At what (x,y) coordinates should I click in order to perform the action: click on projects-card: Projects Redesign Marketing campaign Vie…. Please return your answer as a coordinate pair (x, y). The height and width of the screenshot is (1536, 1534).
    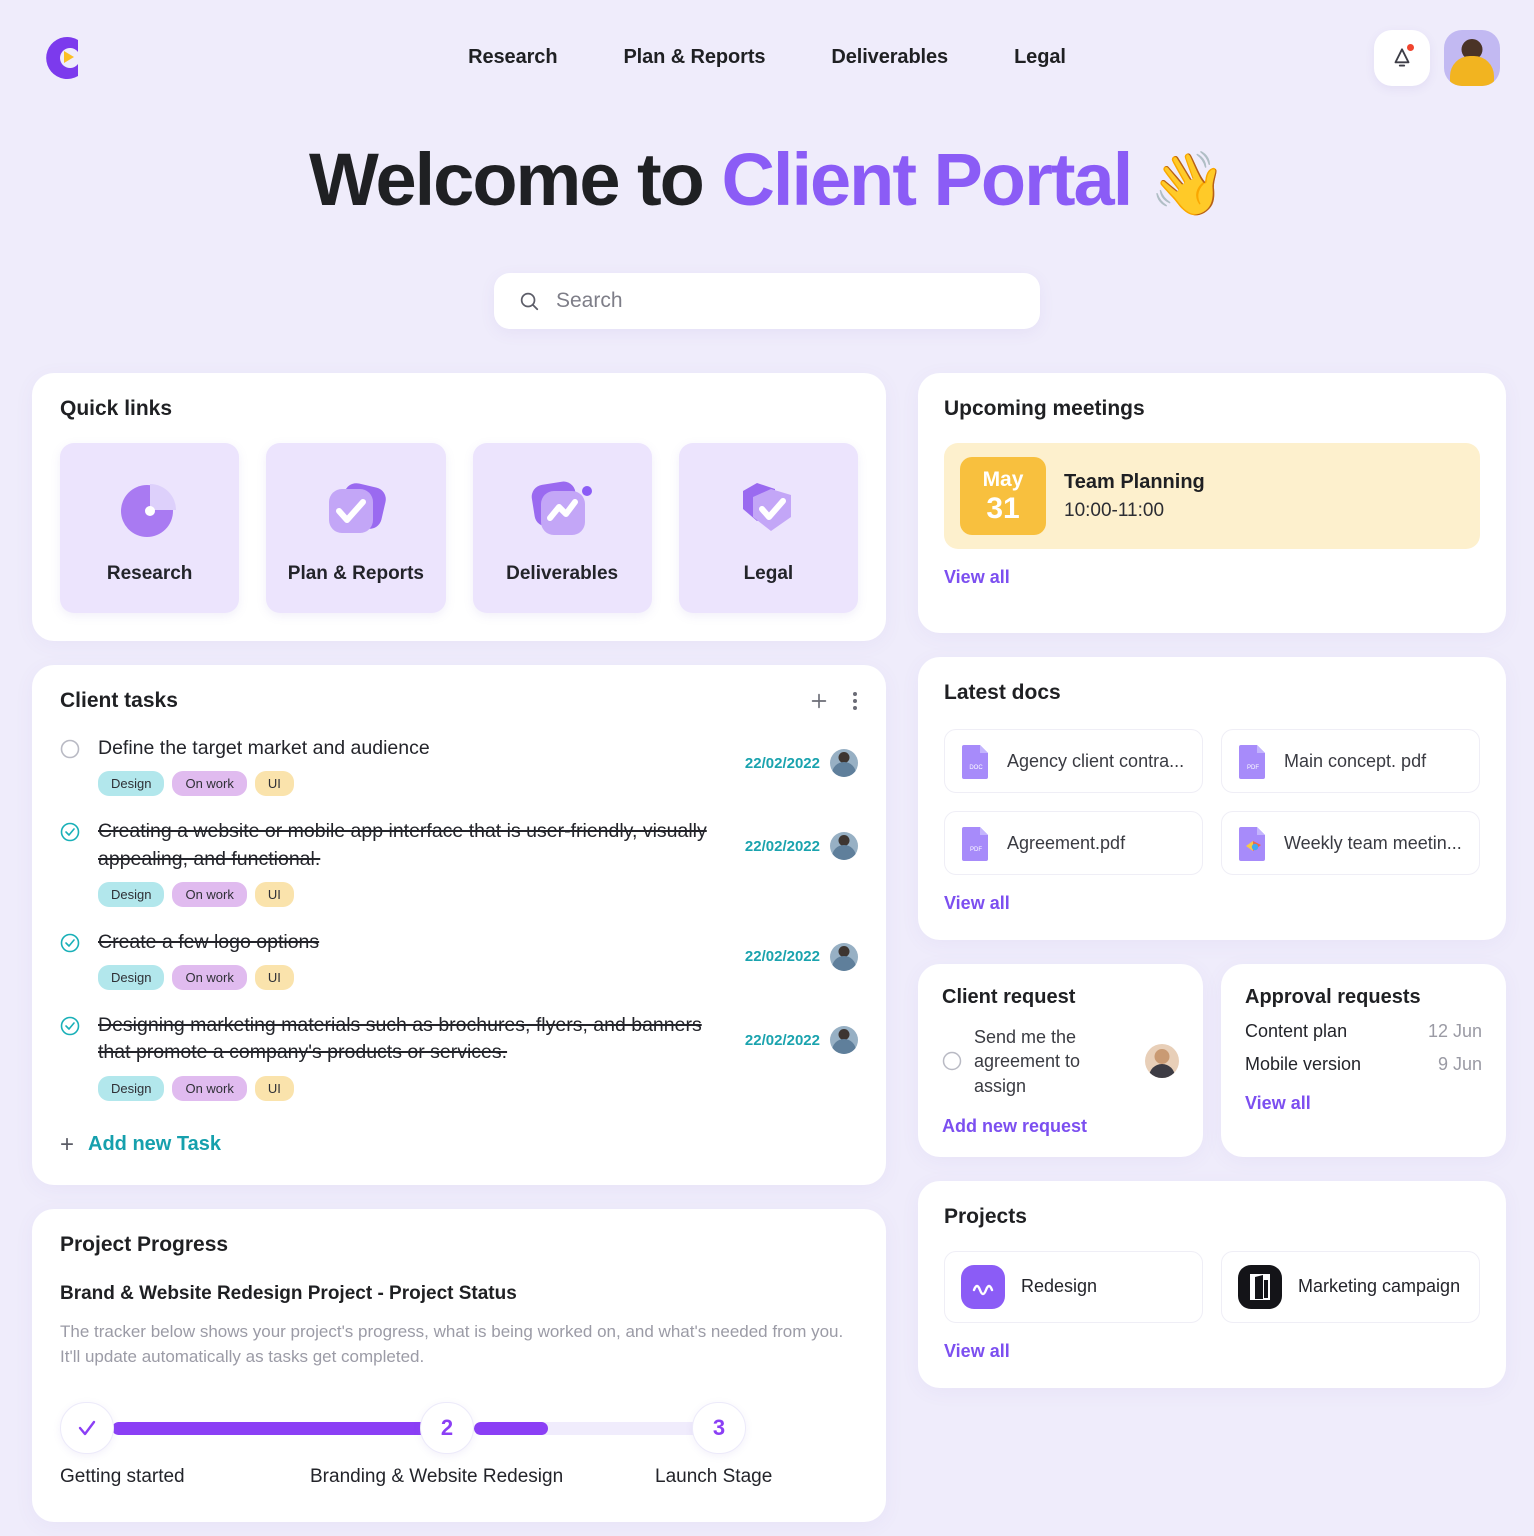
    Looking at the image, I should click on (1212, 1284).